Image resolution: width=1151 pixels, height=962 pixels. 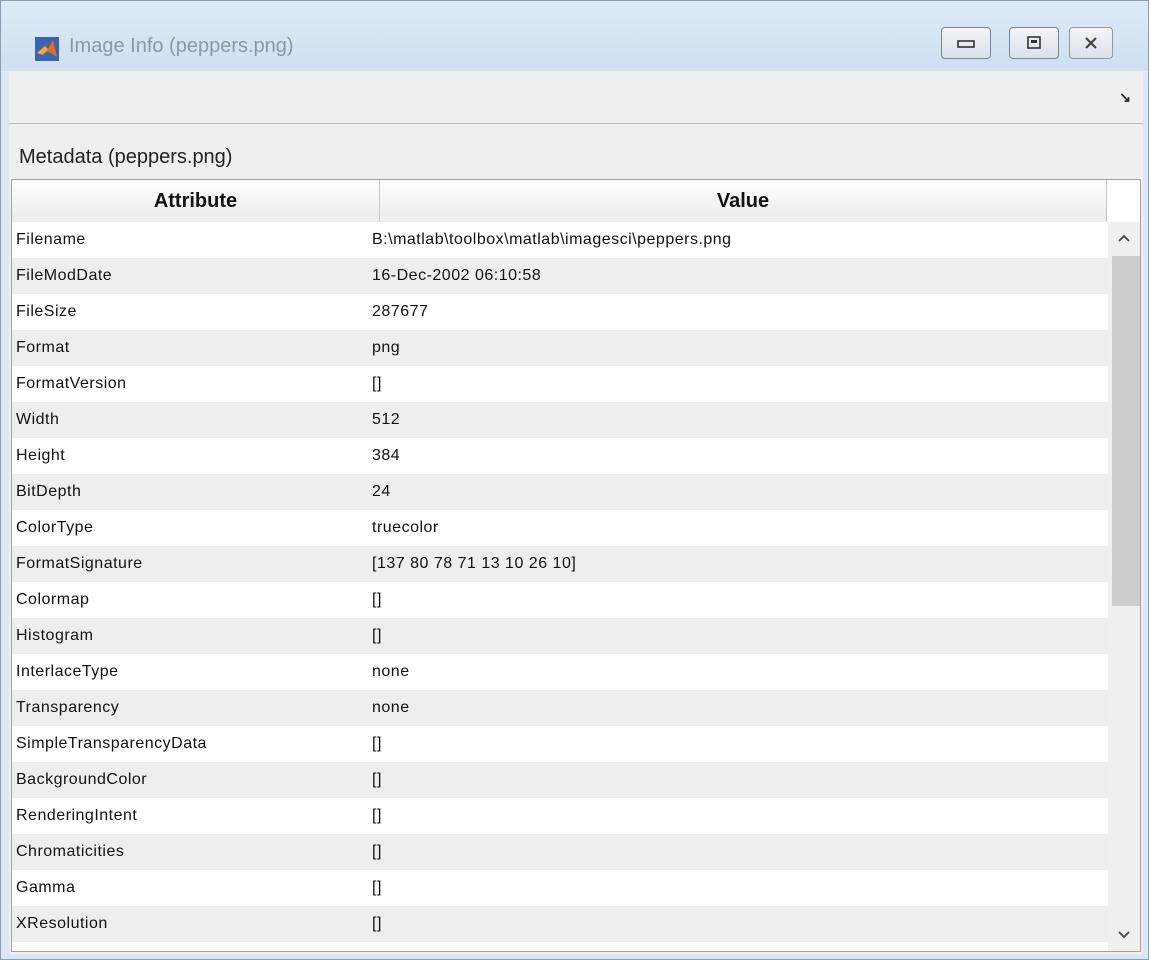 I want to click on value-cell: 384, so click(x=386, y=455).